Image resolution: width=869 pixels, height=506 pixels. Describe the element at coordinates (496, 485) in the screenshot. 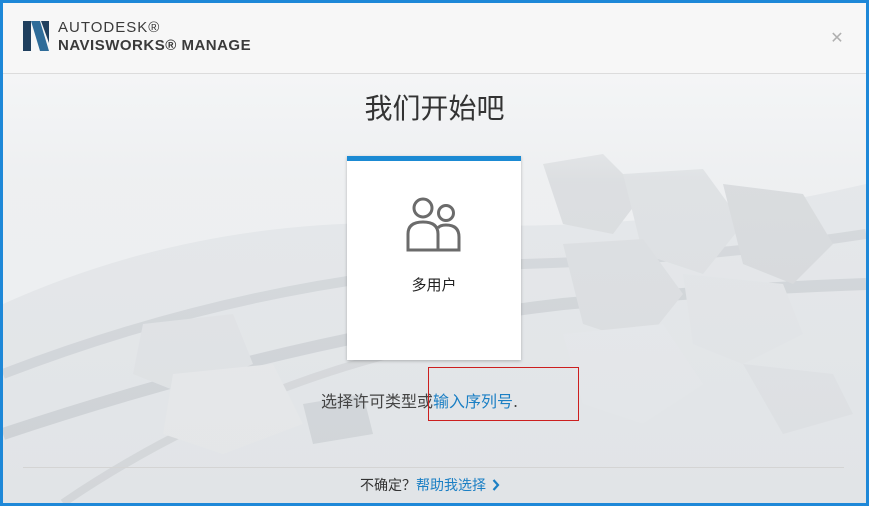

I see `chevron-right-icon` at that location.